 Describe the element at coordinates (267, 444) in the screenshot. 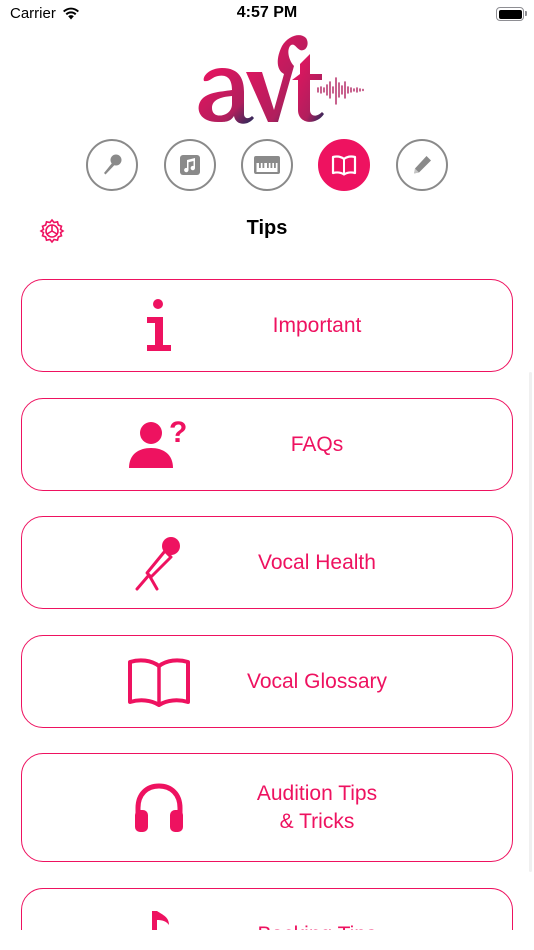

I see `list-item-faqs: ? FAQs` at that location.